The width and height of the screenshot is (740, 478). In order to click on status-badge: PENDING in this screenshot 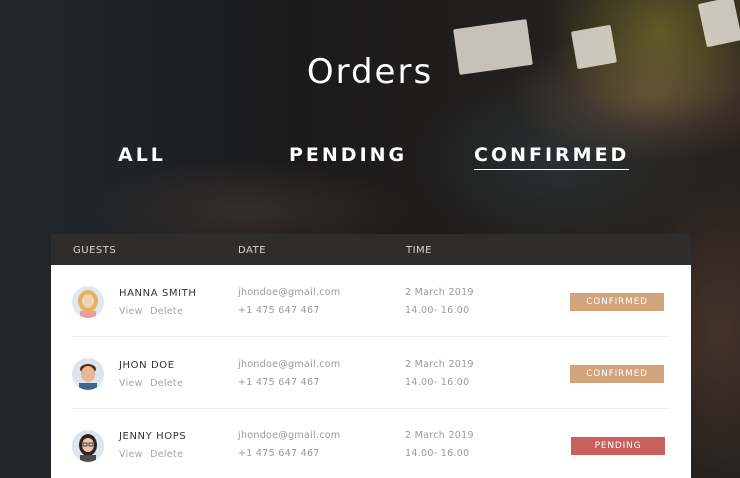, I will do `click(618, 446)`.